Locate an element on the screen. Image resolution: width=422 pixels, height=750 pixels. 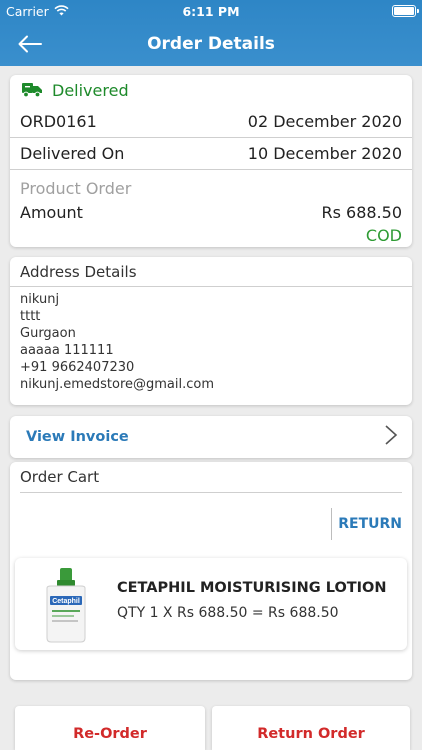
address-phone: +91 9662407230 is located at coordinates (77, 367).